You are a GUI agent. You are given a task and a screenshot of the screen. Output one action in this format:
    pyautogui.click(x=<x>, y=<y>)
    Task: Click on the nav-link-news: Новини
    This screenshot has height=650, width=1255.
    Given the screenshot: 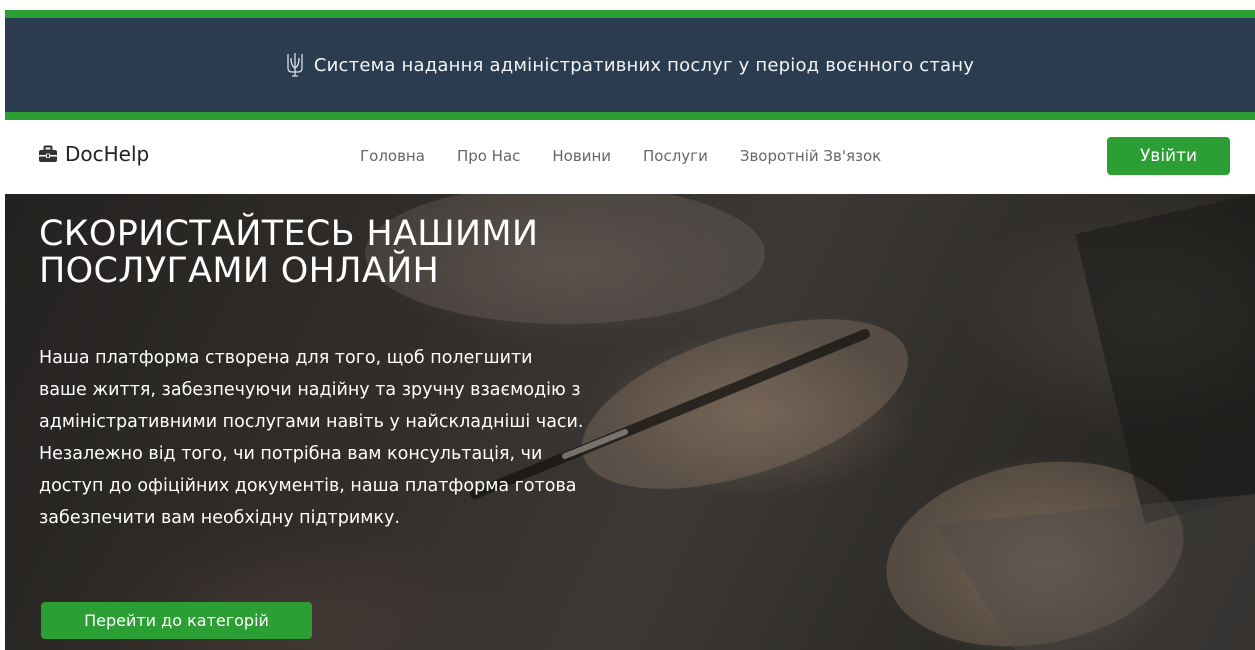 What is the action you would take?
    pyautogui.click(x=581, y=156)
    